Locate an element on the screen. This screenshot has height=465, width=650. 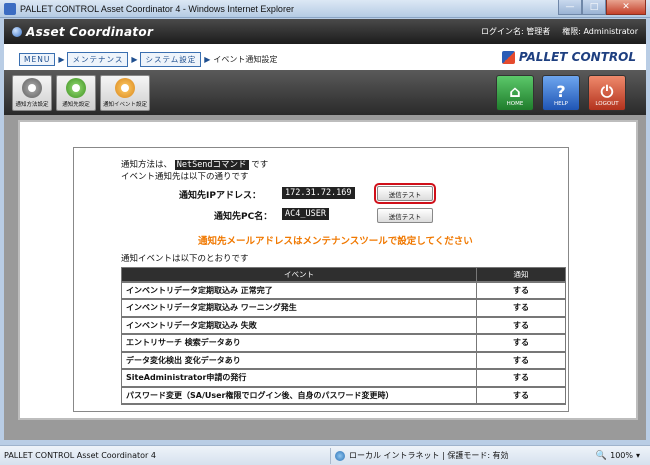
notify-method-value: NetSendコマンド is located at coordinates (211, 165).